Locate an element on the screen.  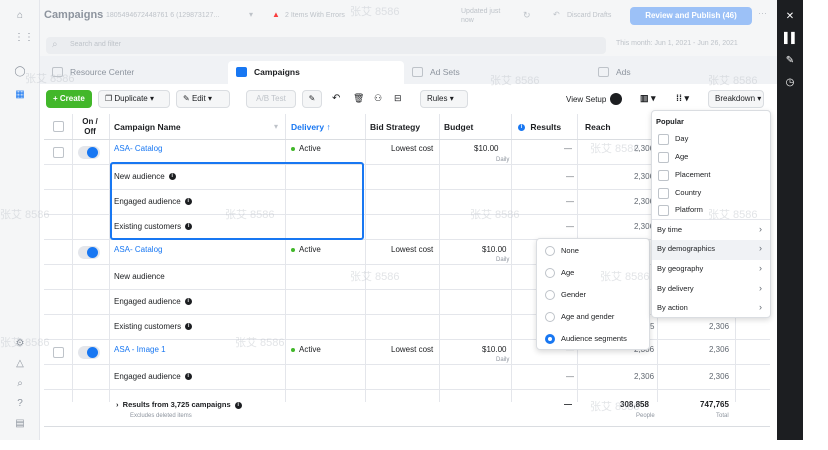
breakdown-country: Country is located at coordinates (679, 193).